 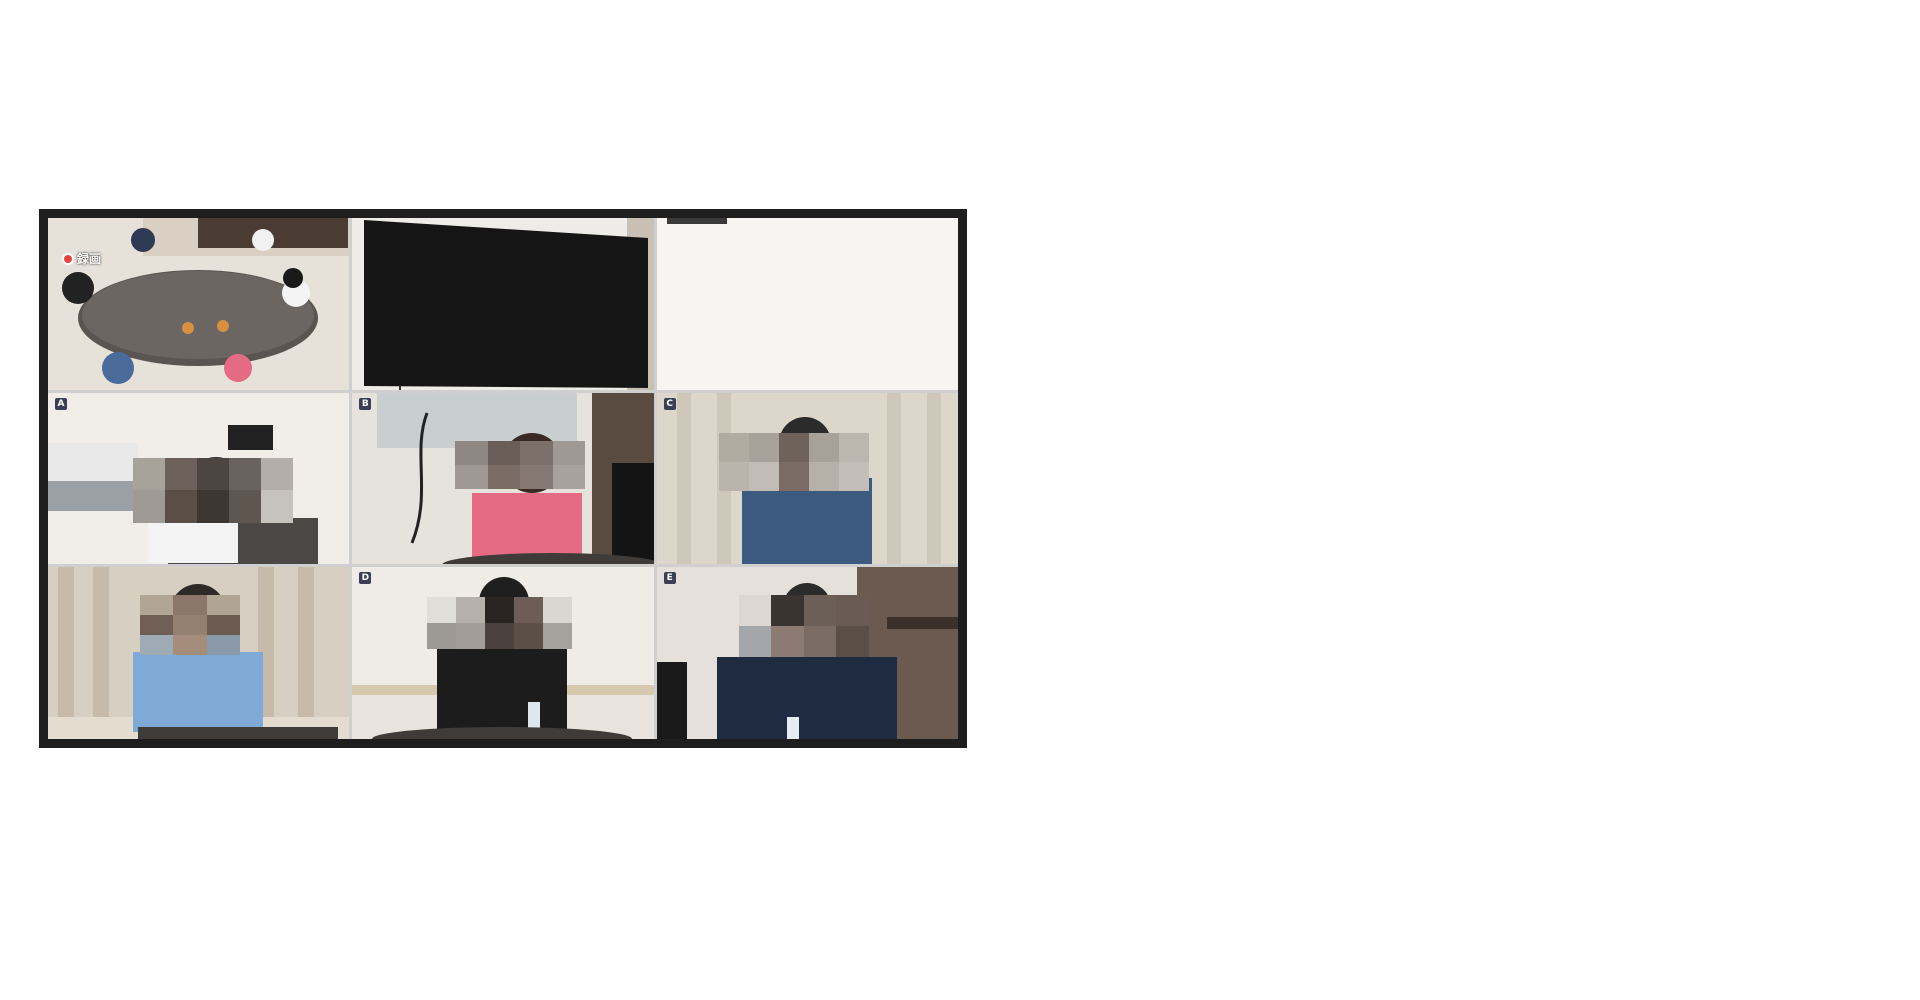 I want to click on record-dot-icon, so click(x=68, y=258).